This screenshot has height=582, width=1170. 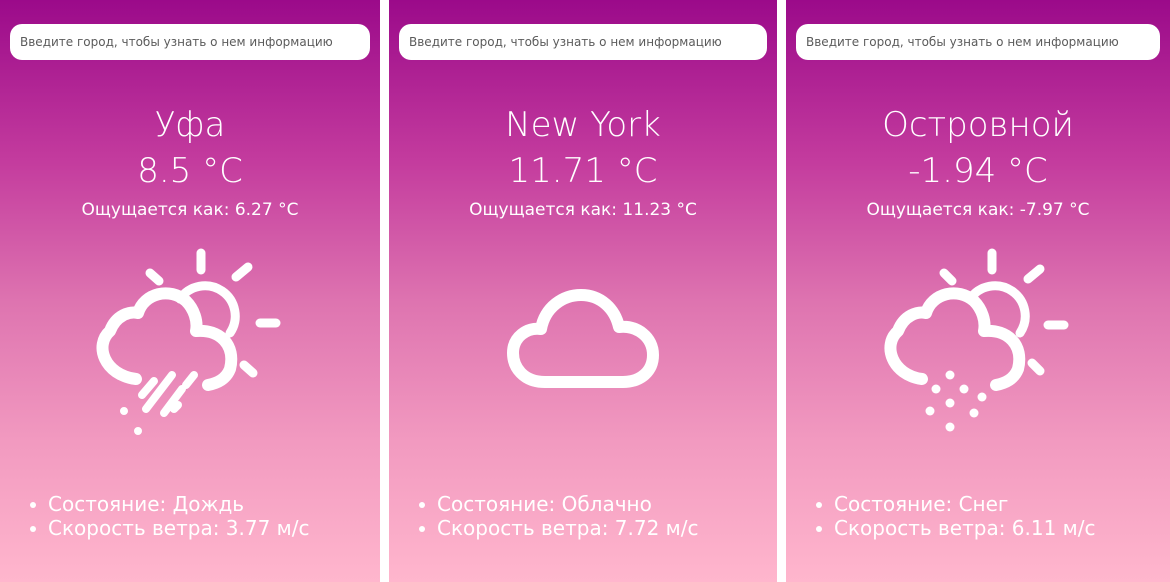 I want to click on condition-item: Состояние: Облачно, so click(x=598, y=504).